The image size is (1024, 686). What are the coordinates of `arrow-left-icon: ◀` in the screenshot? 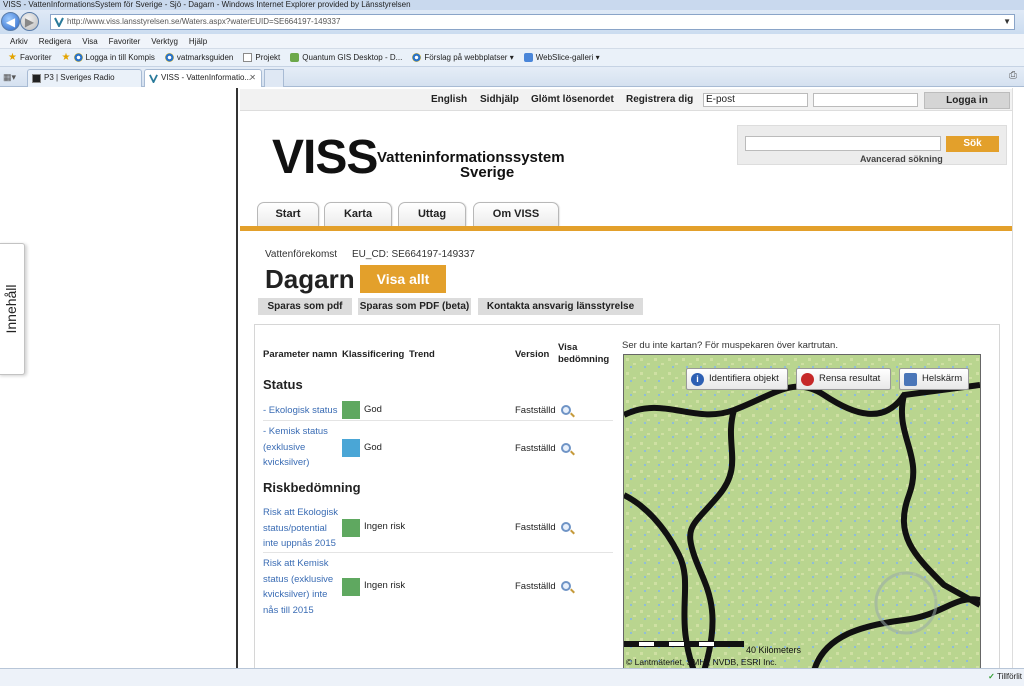 It's located at (10, 22).